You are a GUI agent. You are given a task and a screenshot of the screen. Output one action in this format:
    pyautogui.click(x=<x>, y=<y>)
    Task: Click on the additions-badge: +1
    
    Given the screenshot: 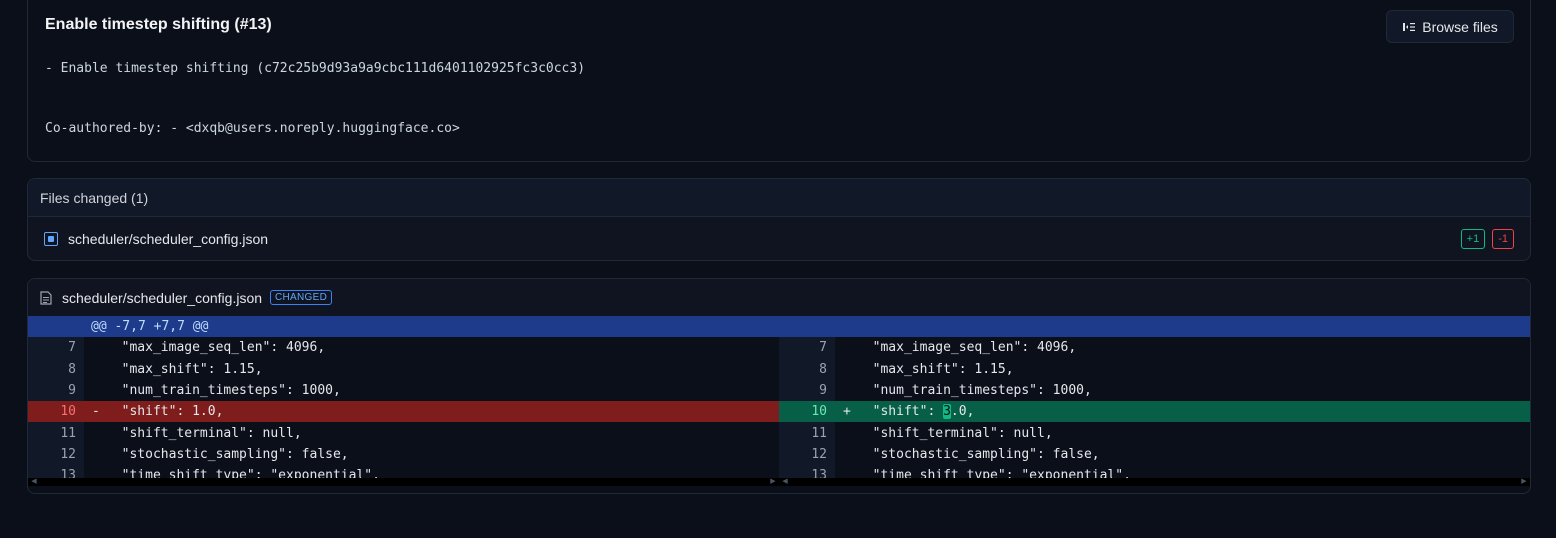 What is the action you would take?
    pyautogui.click(x=1473, y=239)
    